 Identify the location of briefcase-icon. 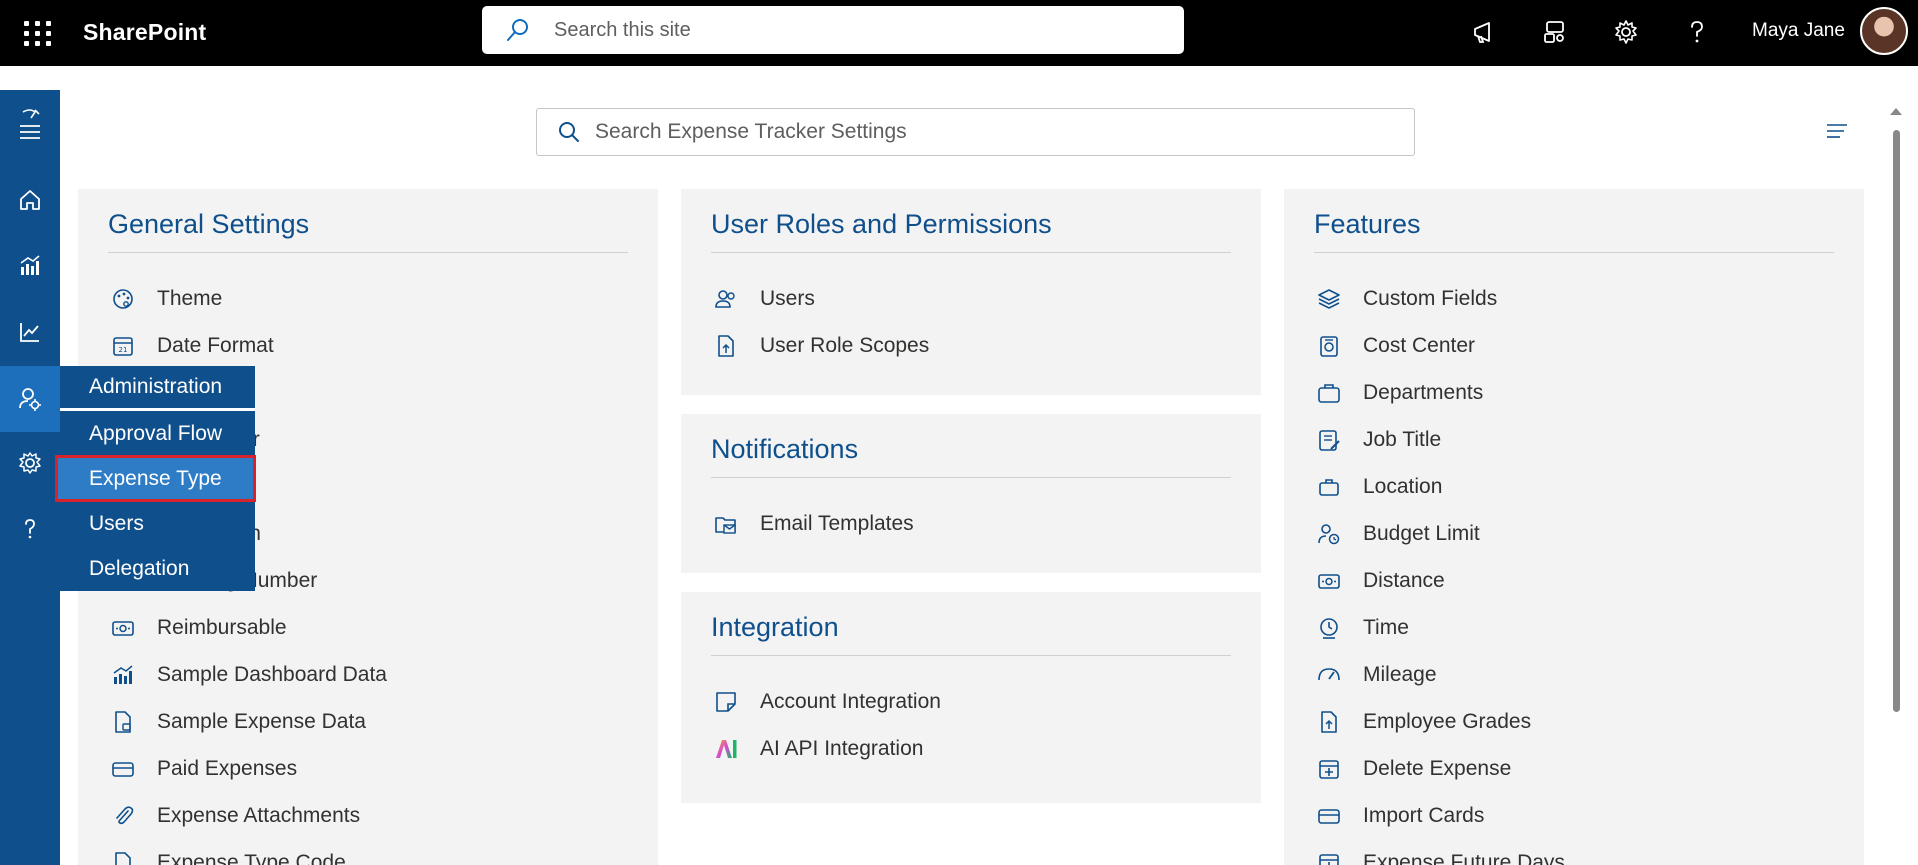
(1329, 393).